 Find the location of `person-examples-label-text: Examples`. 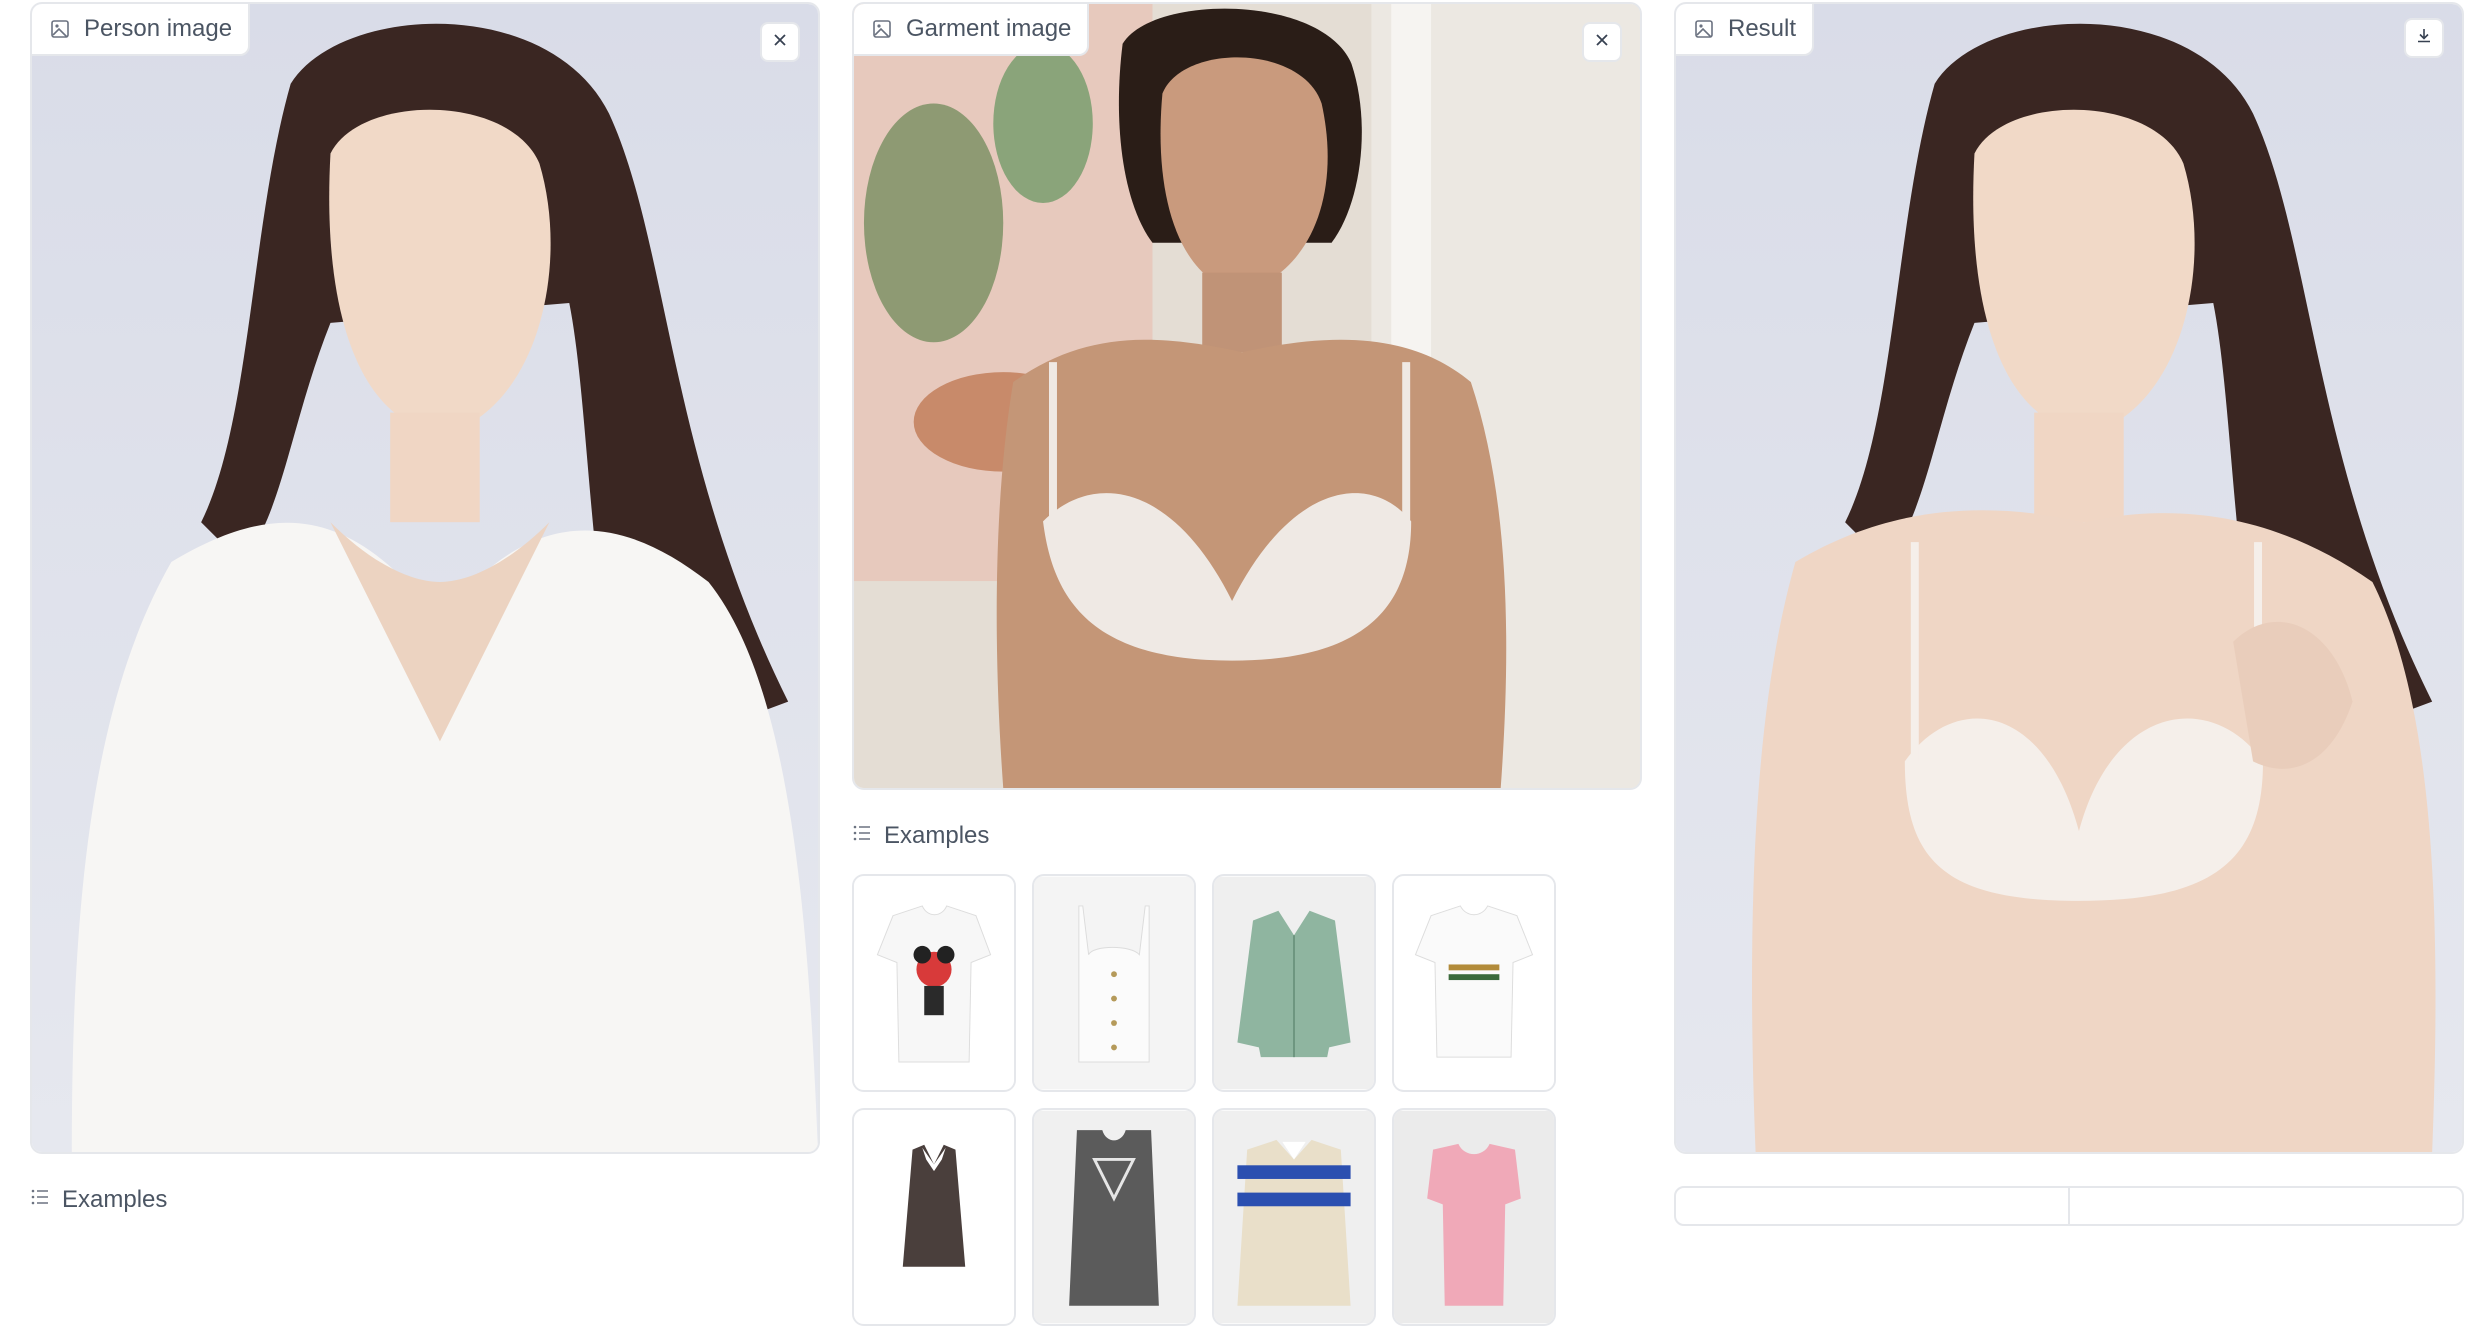

person-examples-label-text: Examples is located at coordinates (115, 1199).